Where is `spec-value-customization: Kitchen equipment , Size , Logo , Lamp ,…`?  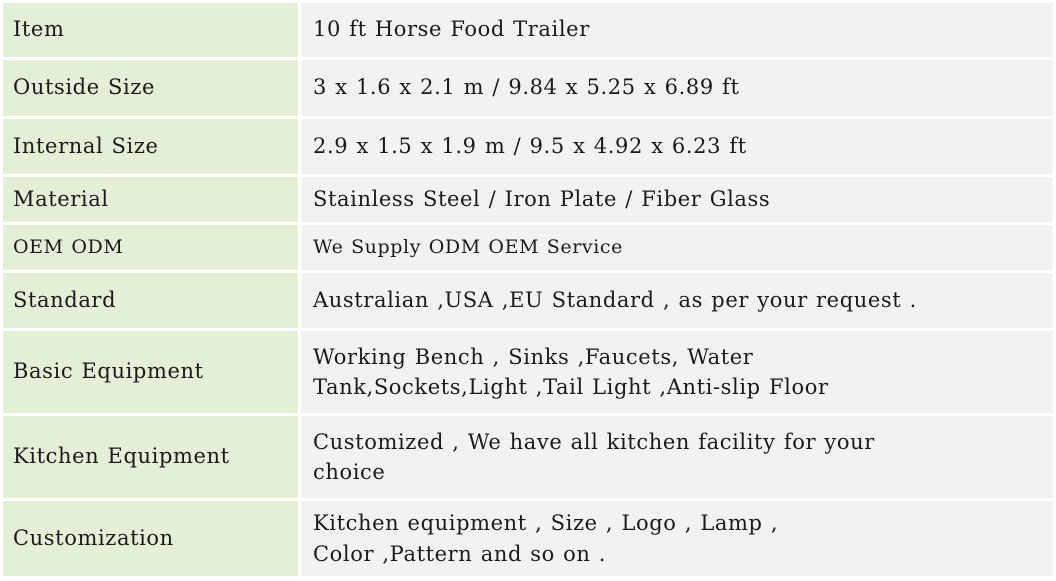
spec-value-customization: Kitchen equipment , Size , Logo , Lamp ,… is located at coordinates (677, 538).